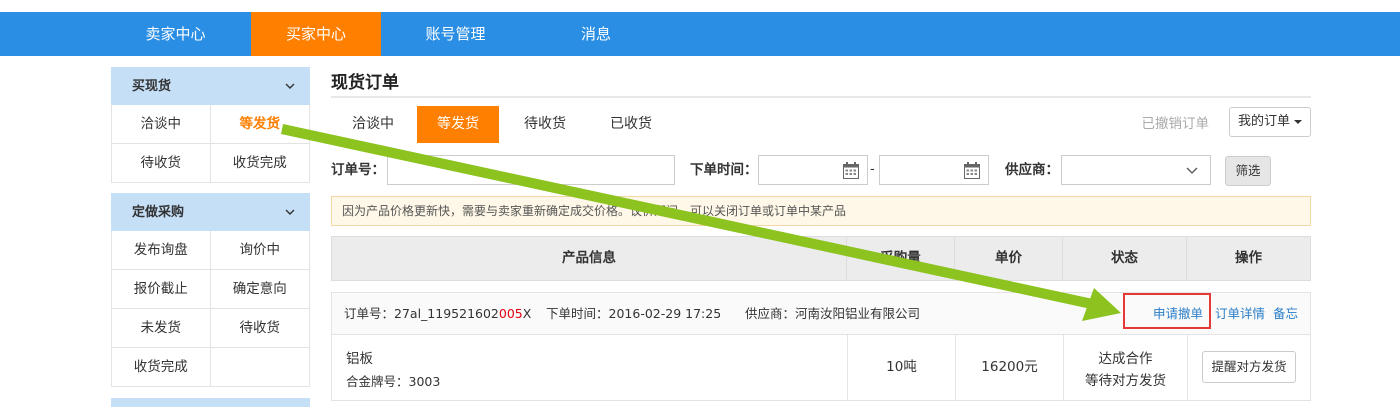 The height and width of the screenshot is (407, 1400). I want to click on sidebar-item-confirm-intent: 确定意向, so click(260, 289).